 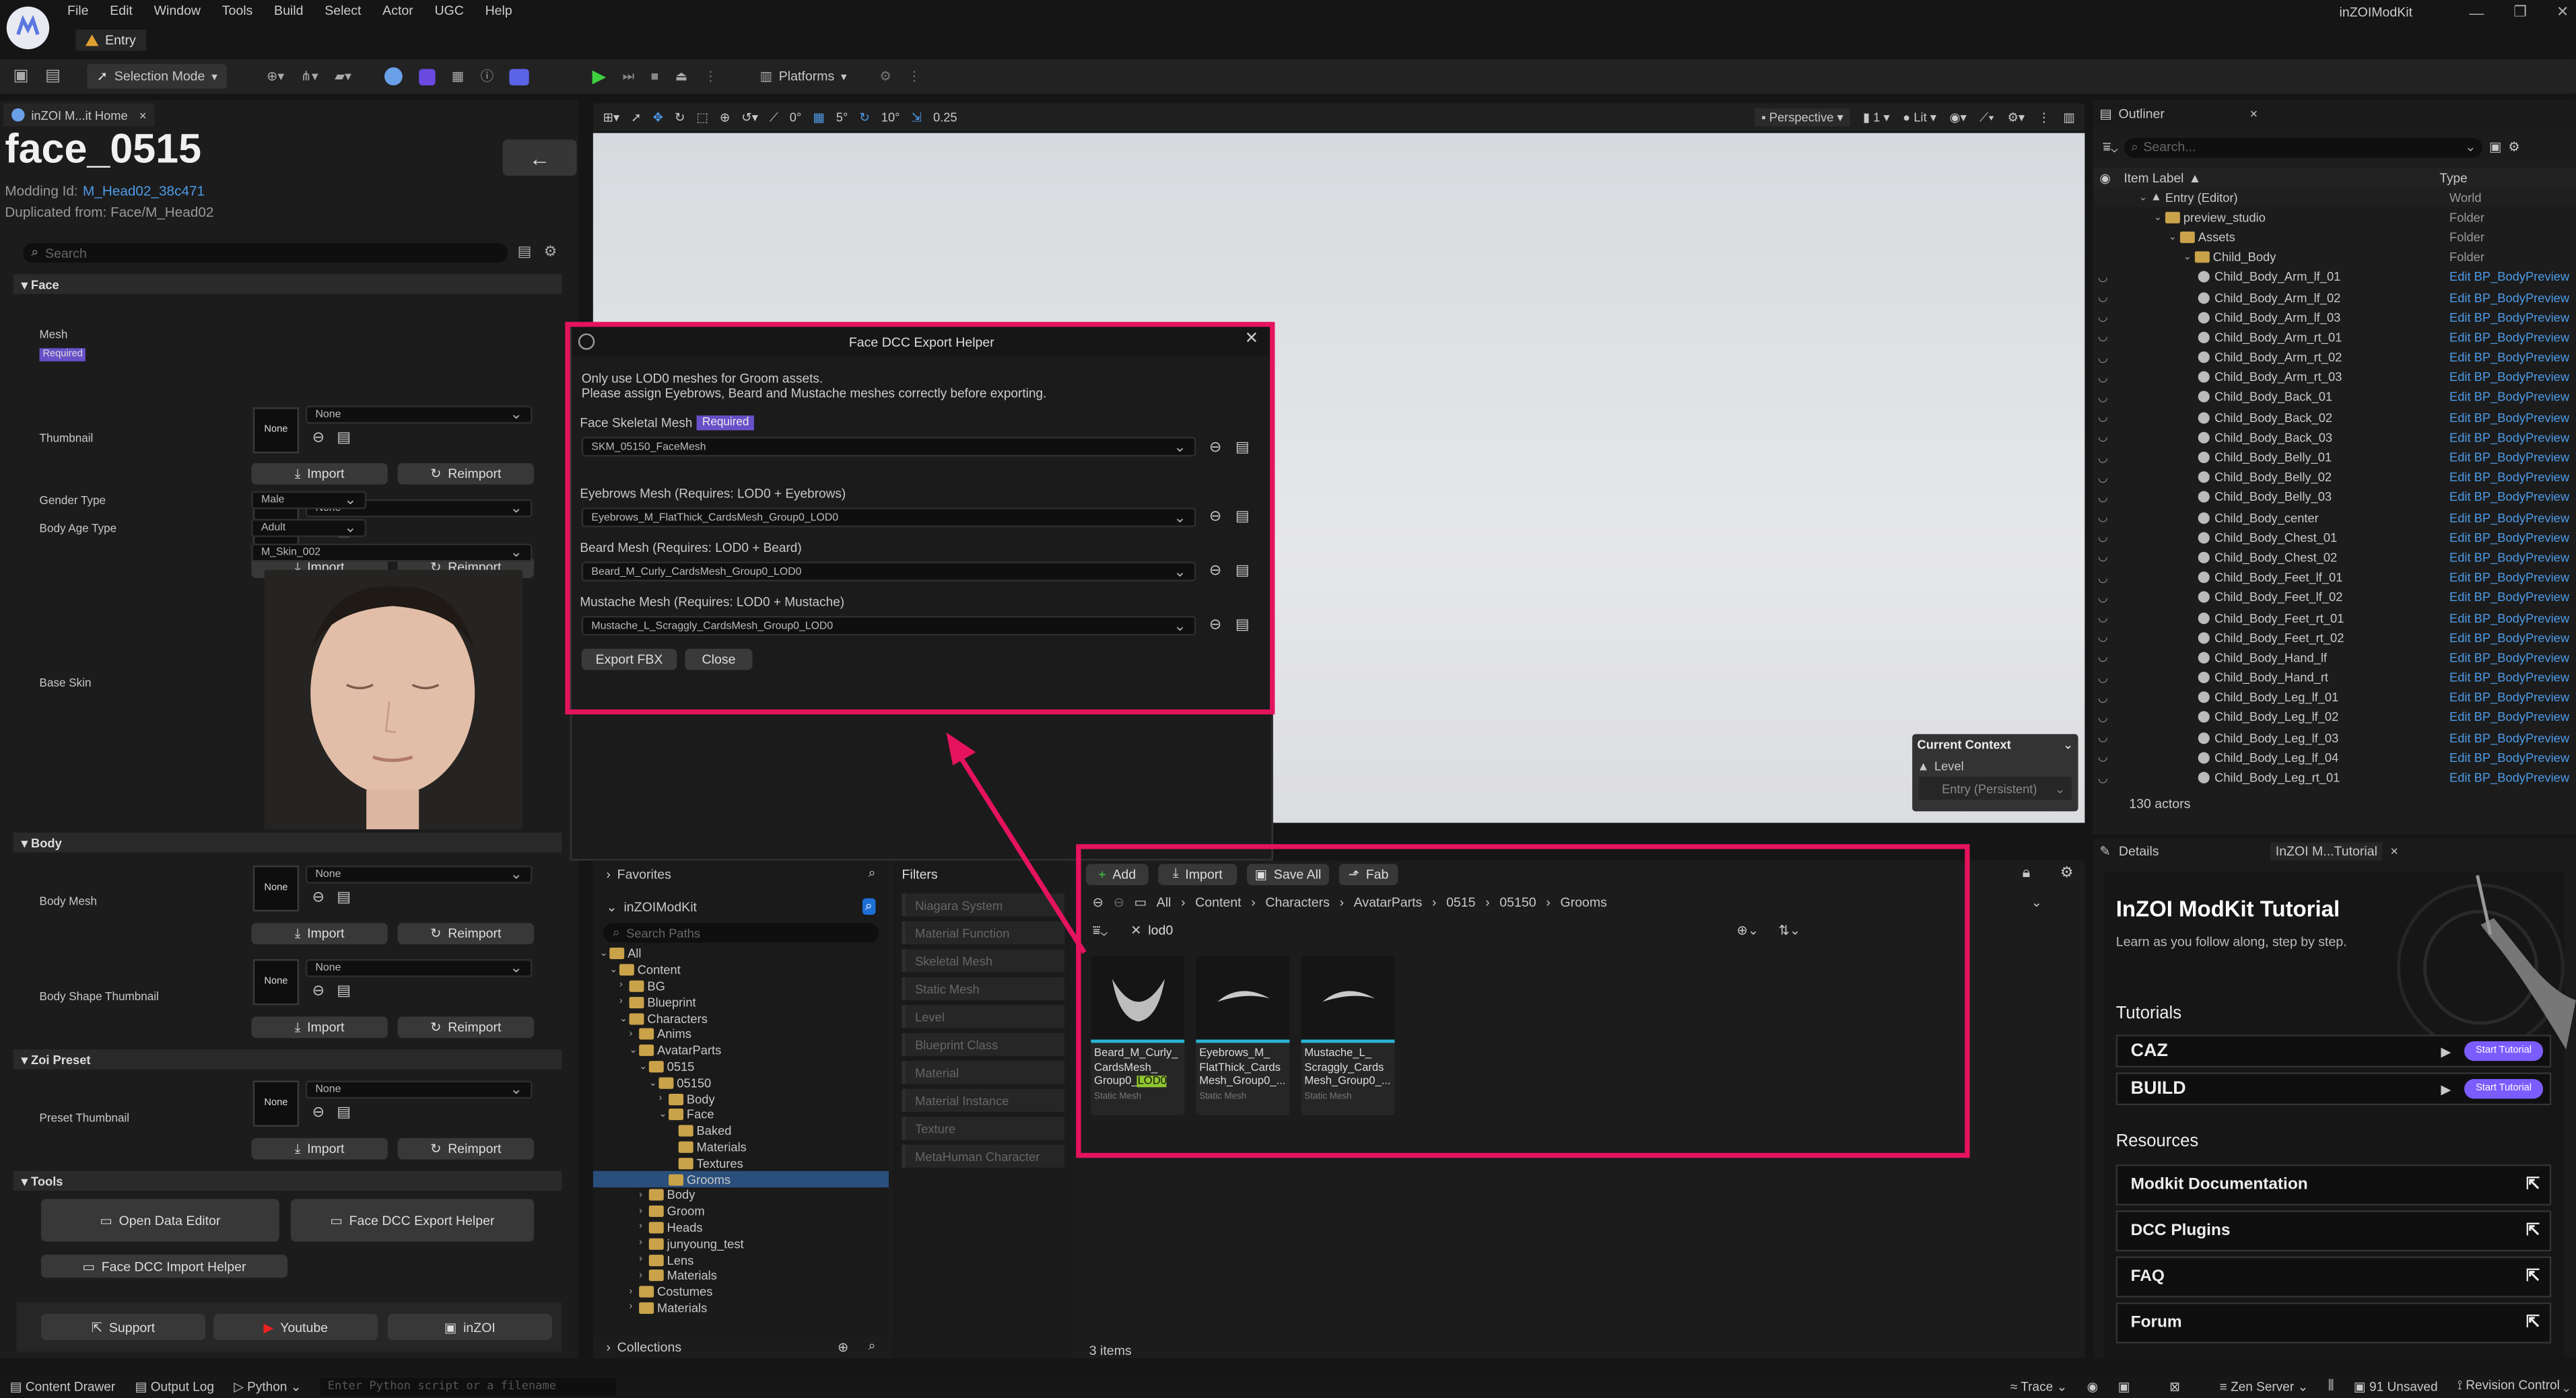 What do you see at coordinates (468, 1386) in the screenshot?
I see `console-input: Enter Python script or a filename` at bounding box center [468, 1386].